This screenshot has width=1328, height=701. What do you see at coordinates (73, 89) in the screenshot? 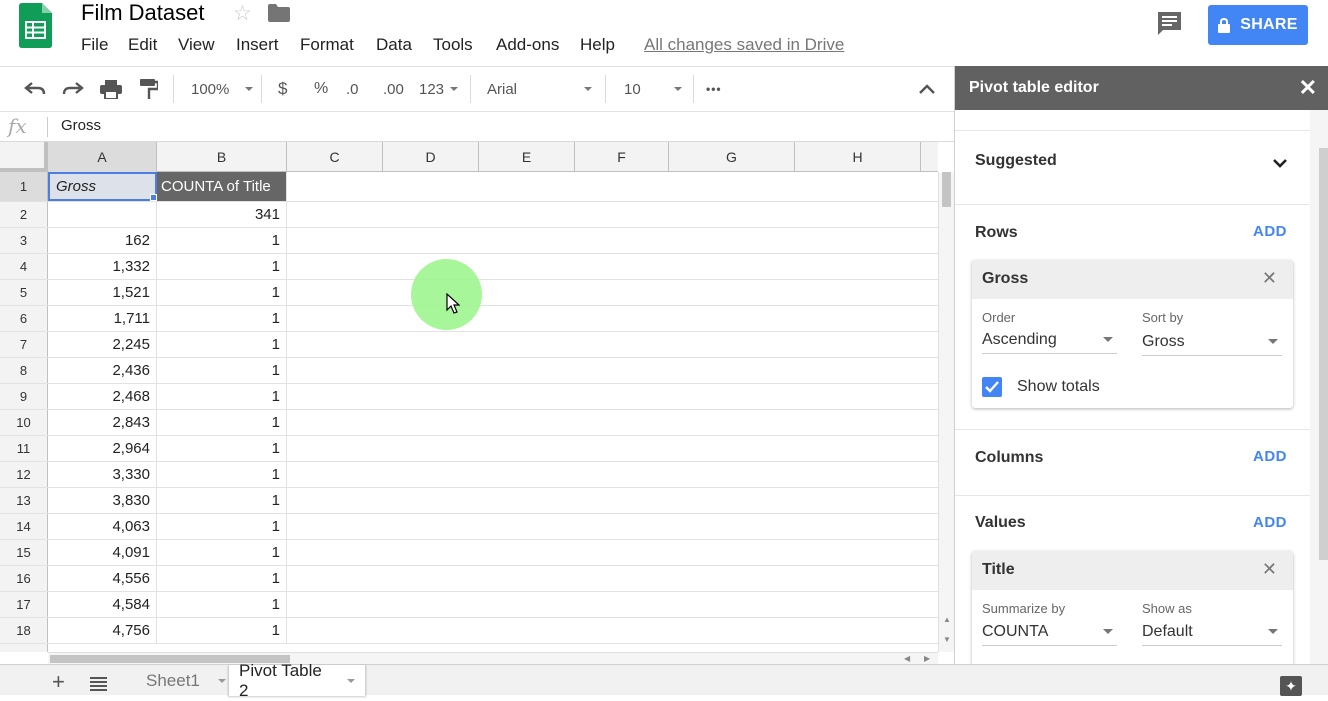
I see `redo-icon` at bounding box center [73, 89].